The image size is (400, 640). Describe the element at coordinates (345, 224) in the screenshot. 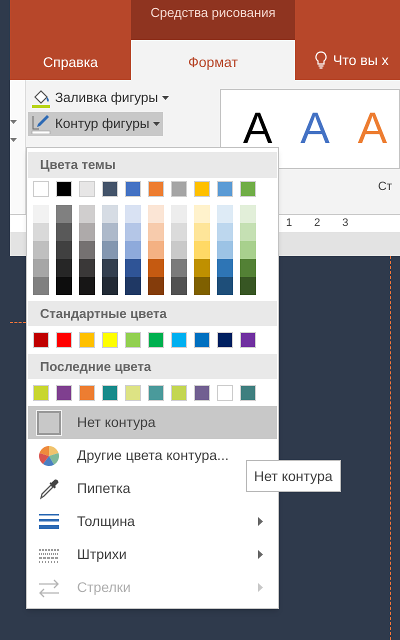

I see `ruler-number: 3` at that location.